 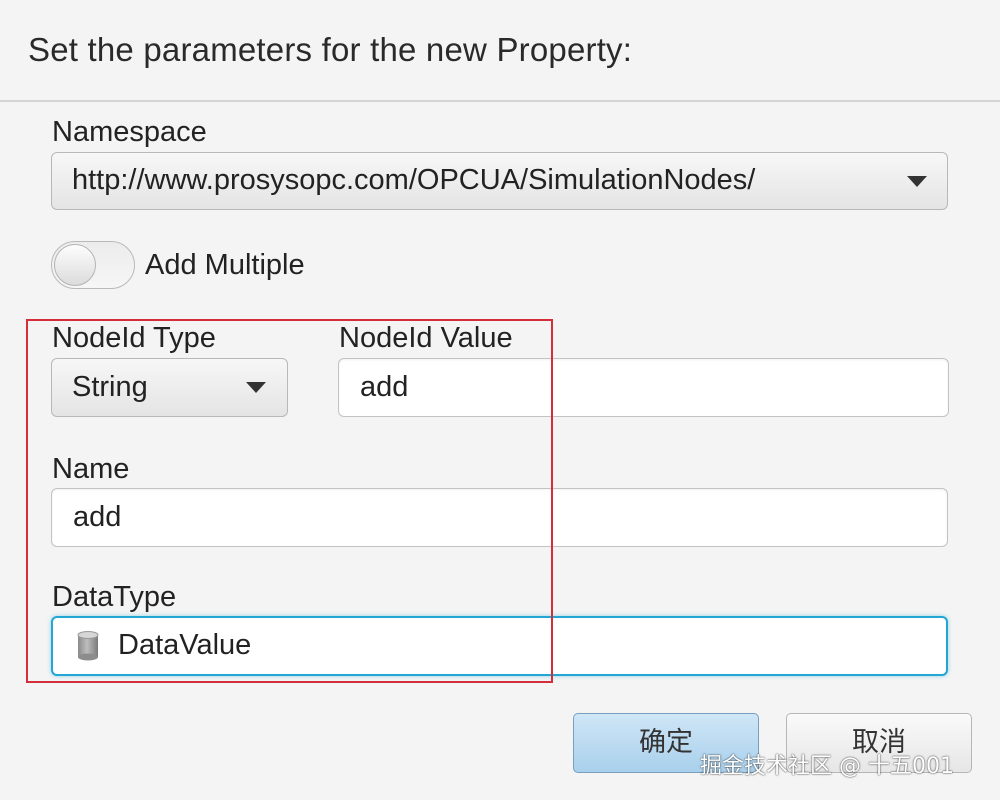 What do you see at coordinates (129, 132) in the screenshot?
I see `namespace-label: Namespace` at bounding box center [129, 132].